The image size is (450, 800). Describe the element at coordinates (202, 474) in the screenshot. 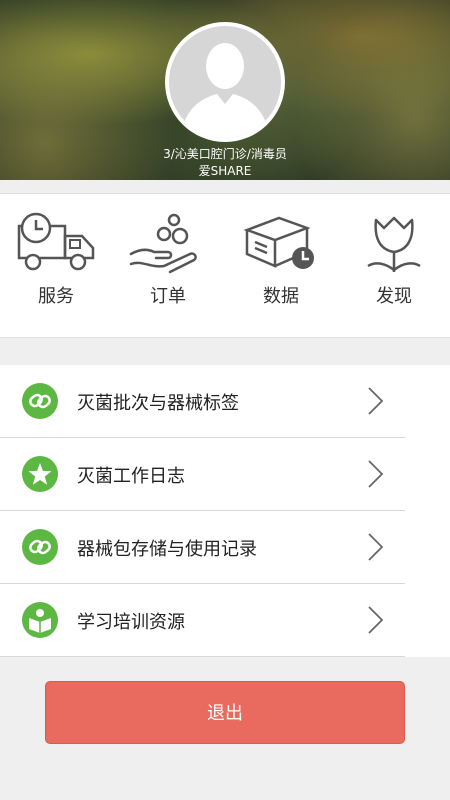

I see `list-item-sterilization-log: 灭菌工作日志` at that location.